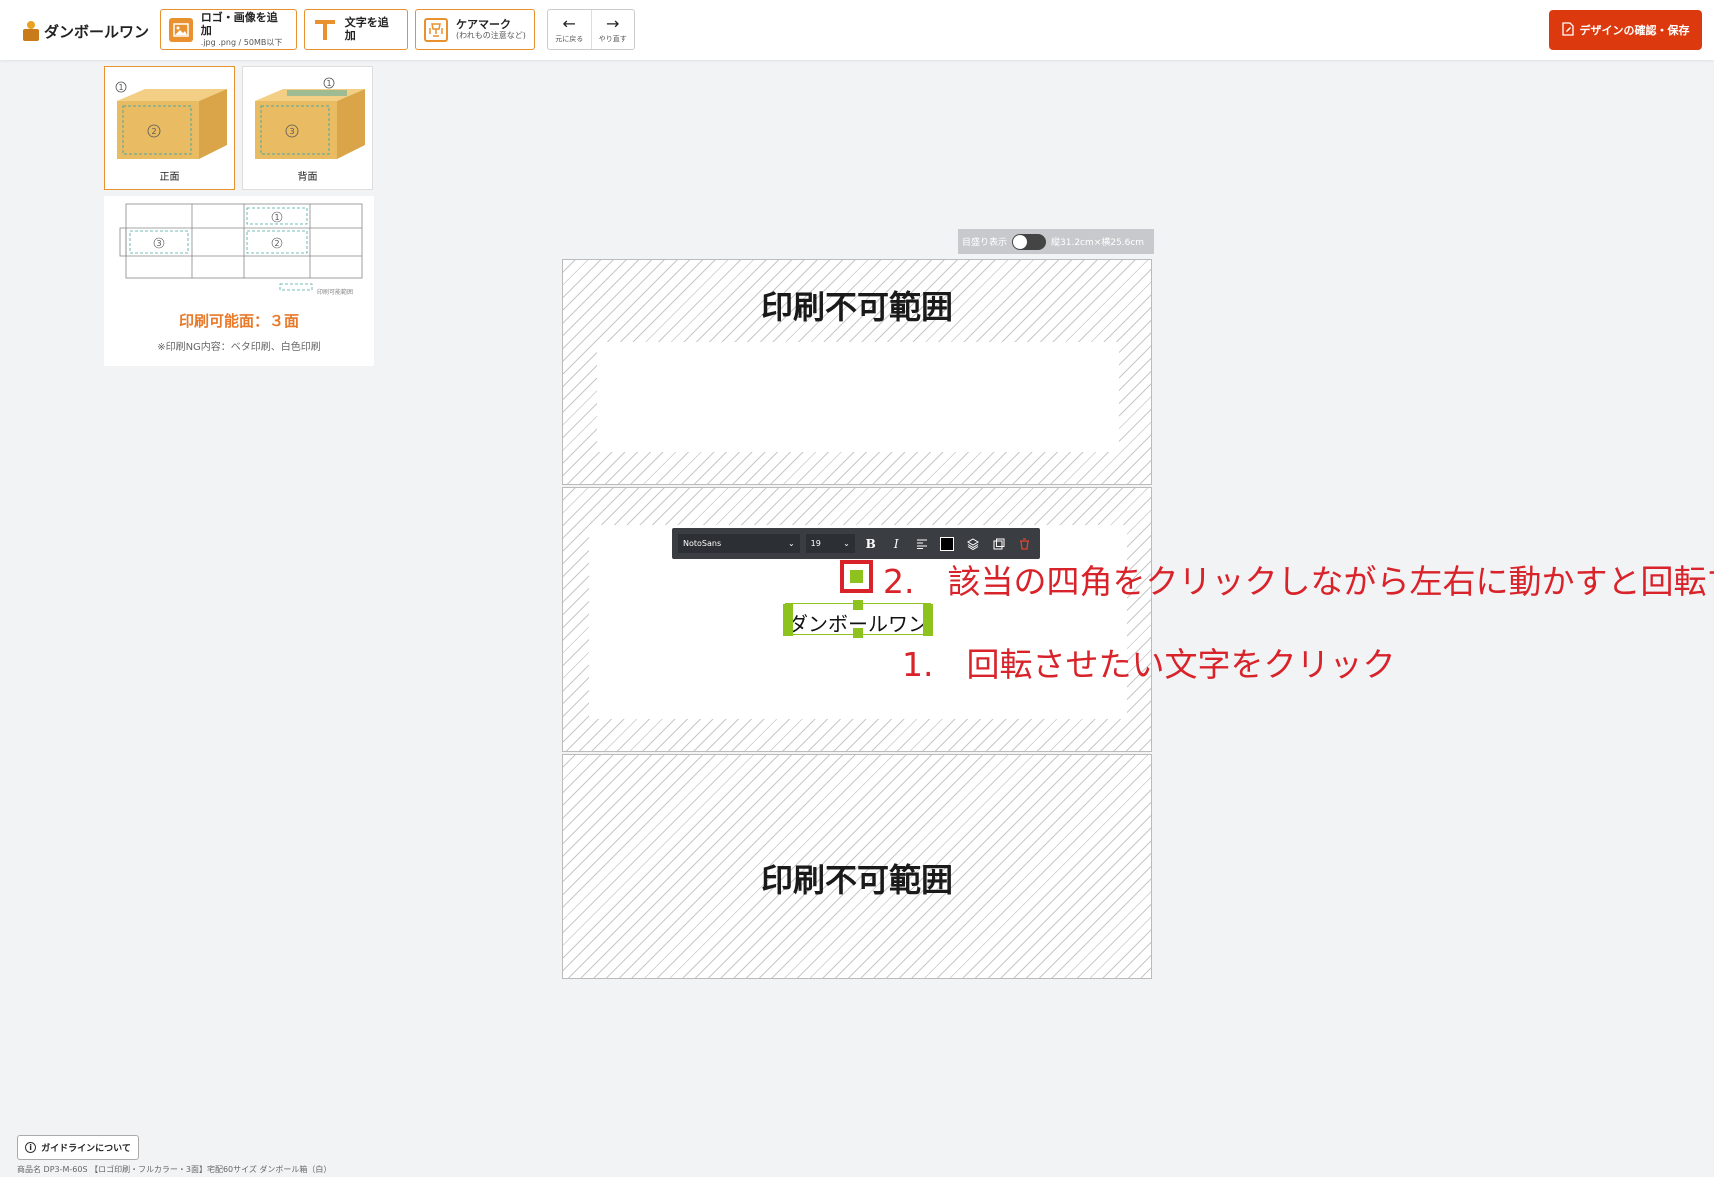 This screenshot has width=1714, height=1177. I want to click on box-back-image: 1 3, so click(310, 118).